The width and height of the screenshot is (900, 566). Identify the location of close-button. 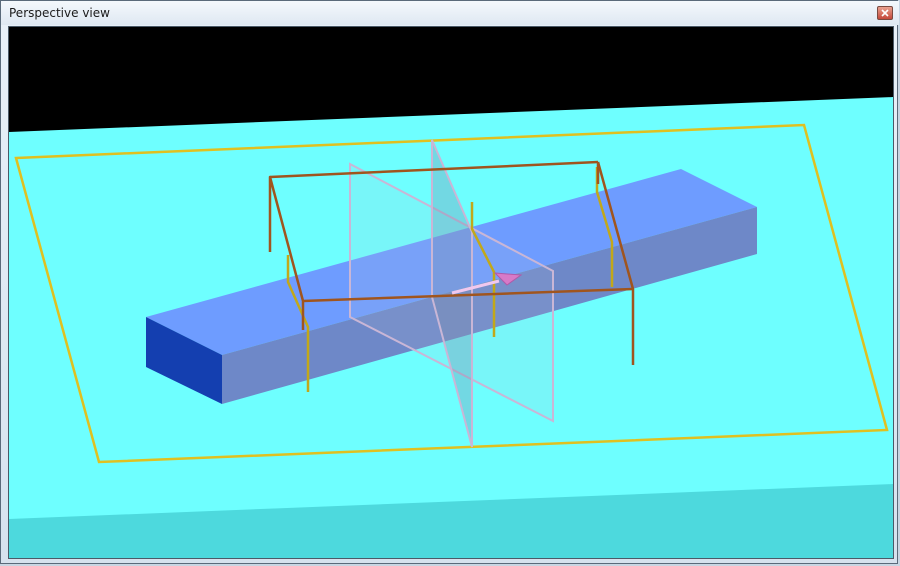
(885, 13).